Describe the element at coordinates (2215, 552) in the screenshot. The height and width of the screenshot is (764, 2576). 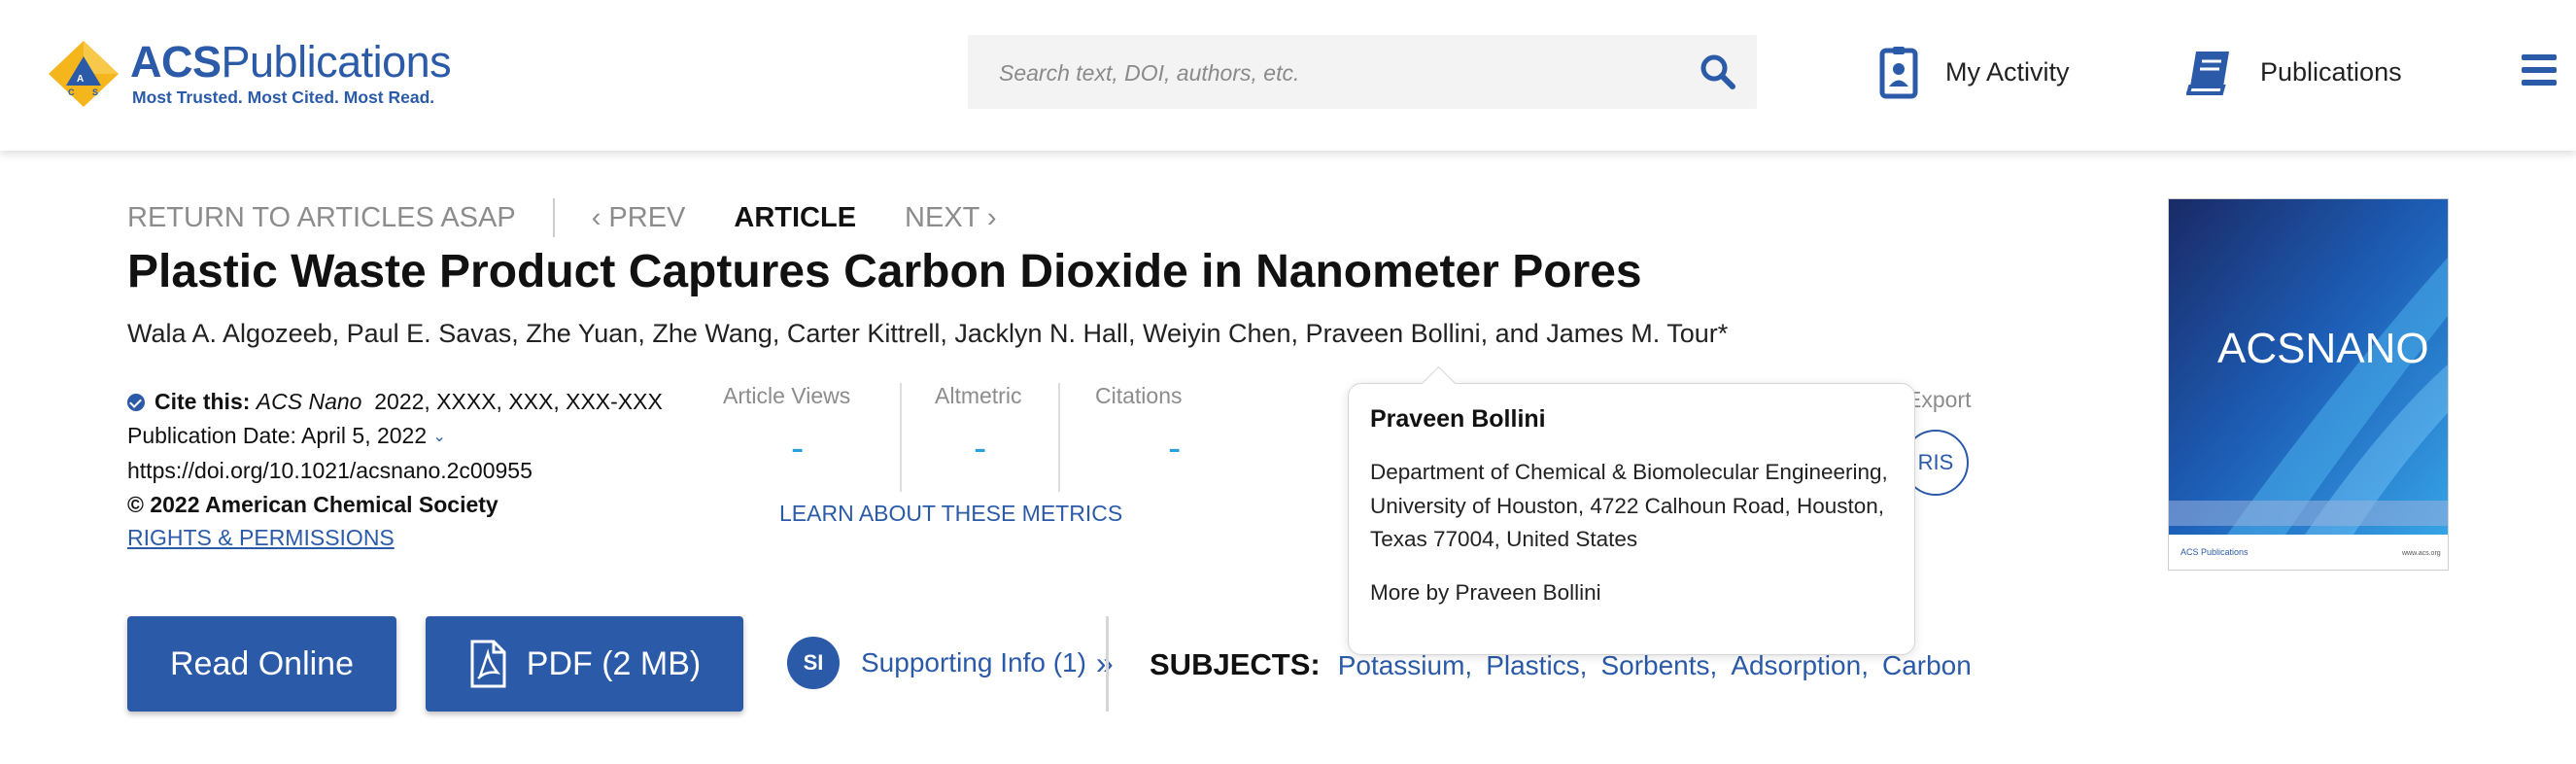
I see `cover-footer-logo: ACS Publications` at that location.